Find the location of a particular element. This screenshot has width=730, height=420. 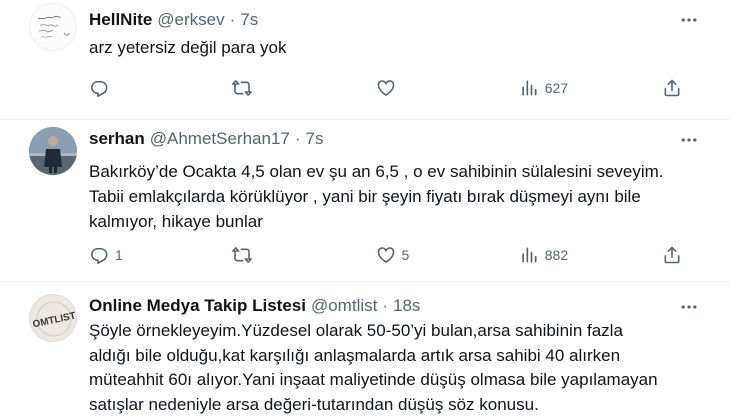

timestamp: 18s is located at coordinates (406, 306).